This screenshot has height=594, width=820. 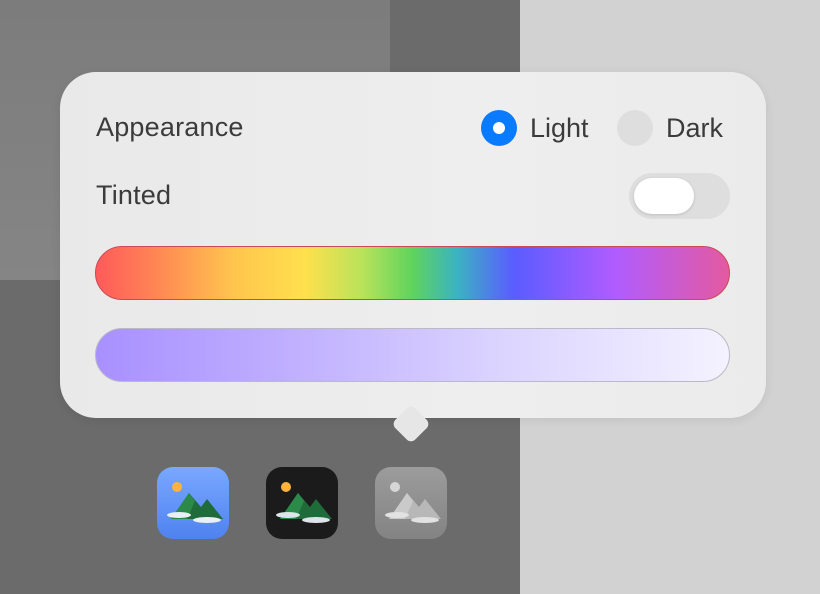 I want to click on appearance-option-dark: Dark, so click(x=670, y=128).